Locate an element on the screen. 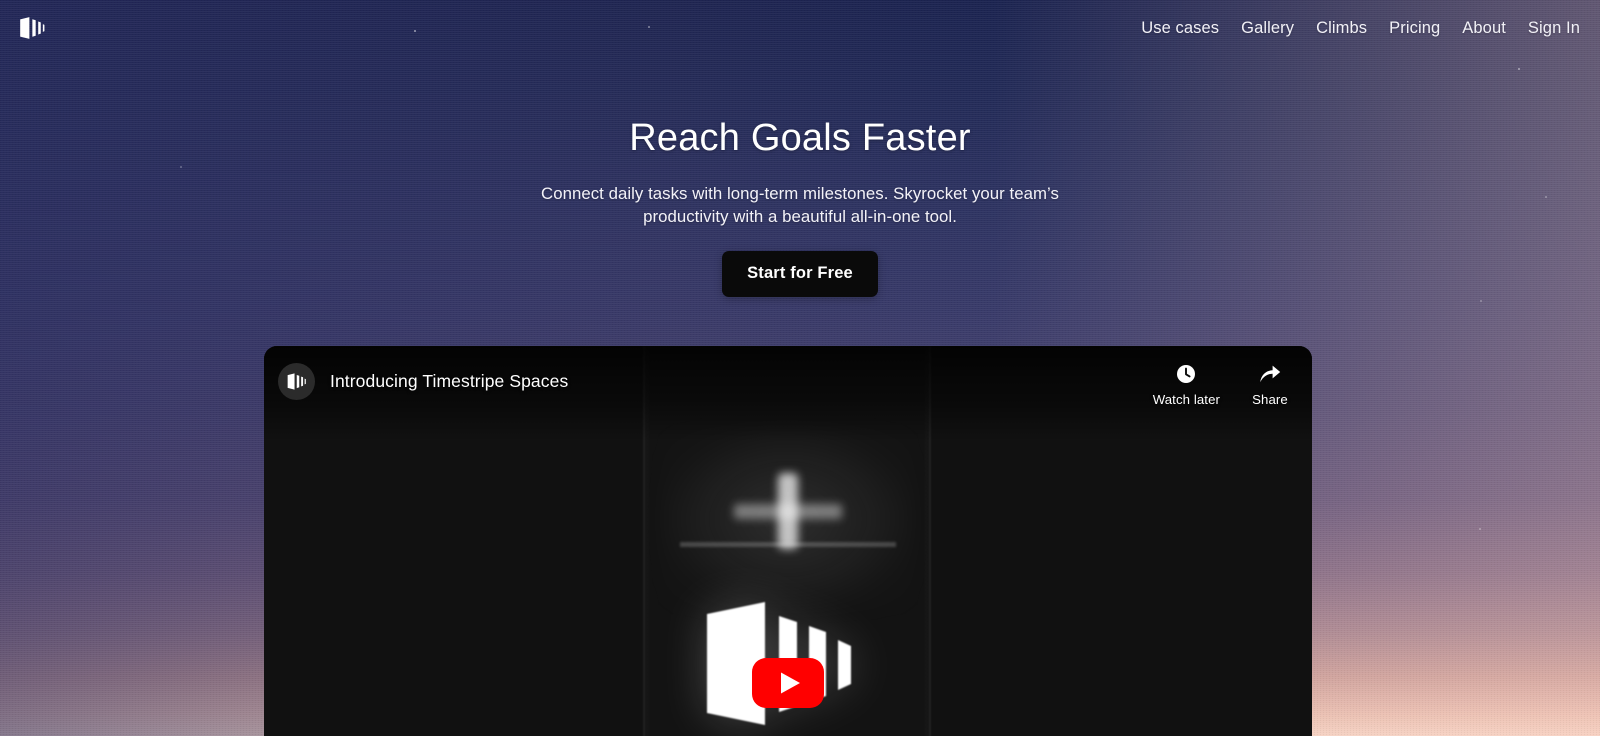 This screenshot has height=736, width=1600. brand-logo-link is located at coordinates (32, 28).